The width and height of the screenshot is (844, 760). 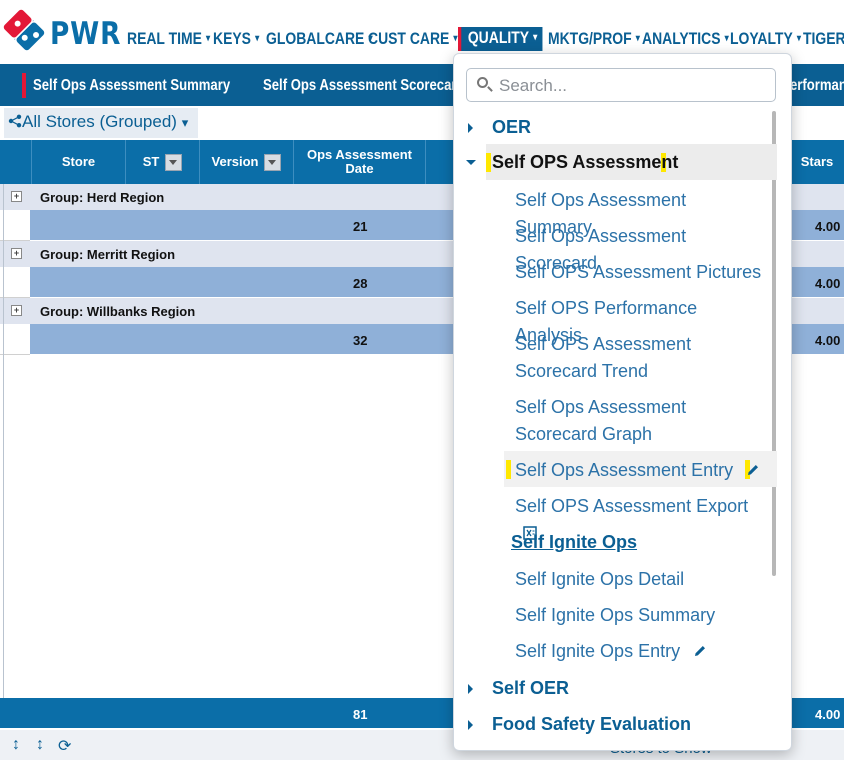 What do you see at coordinates (24, 30) in the screenshot?
I see `dominos-logo-icon` at bounding box center [24, 30].